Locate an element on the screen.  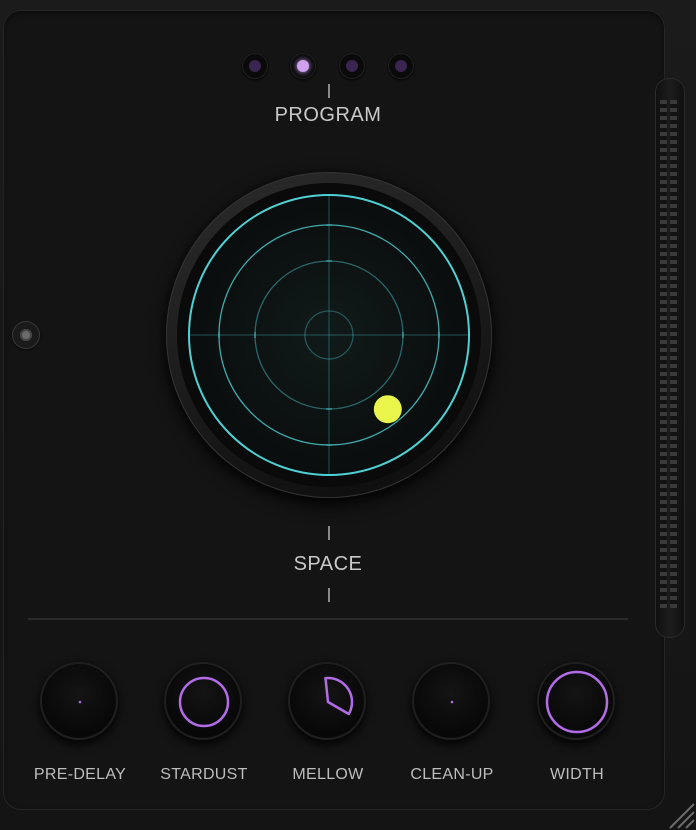
clean-up-value-indicator is located at coordinates (452, 702).